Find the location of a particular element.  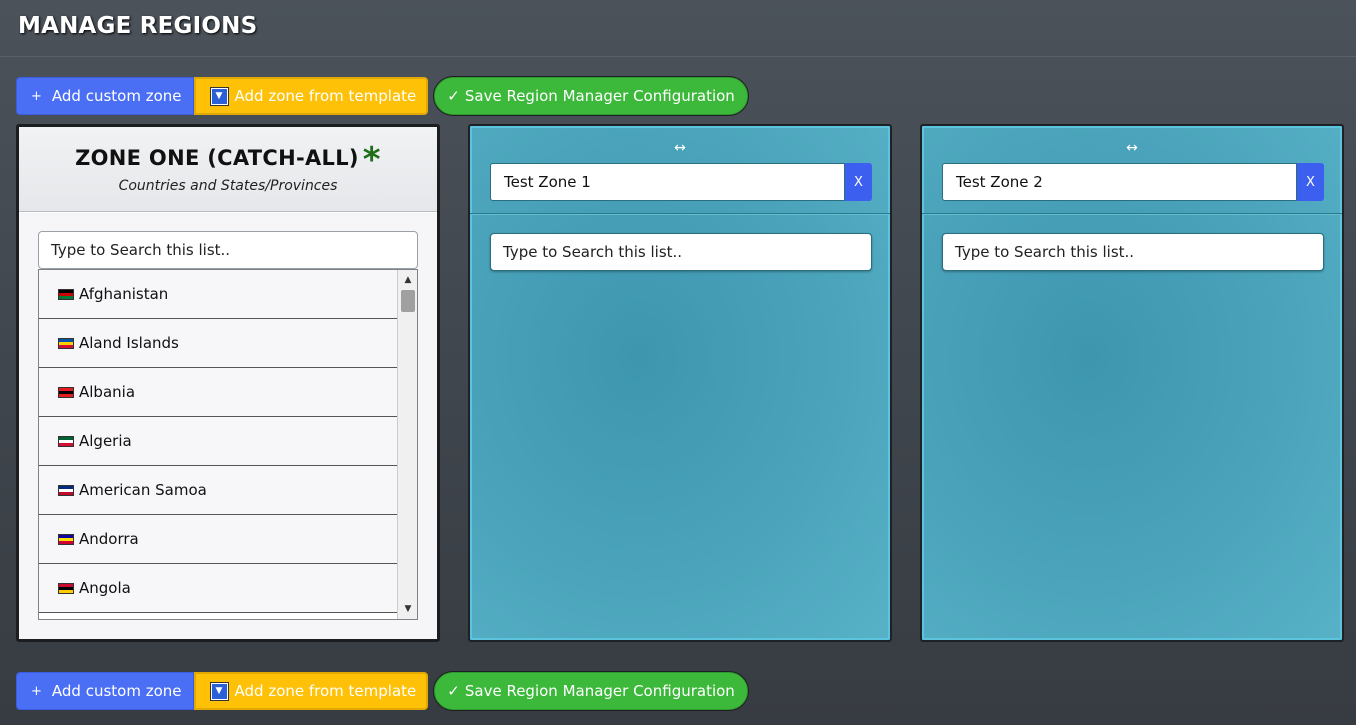

region-list-item-label: Albania is located at coordinates (107, 392).